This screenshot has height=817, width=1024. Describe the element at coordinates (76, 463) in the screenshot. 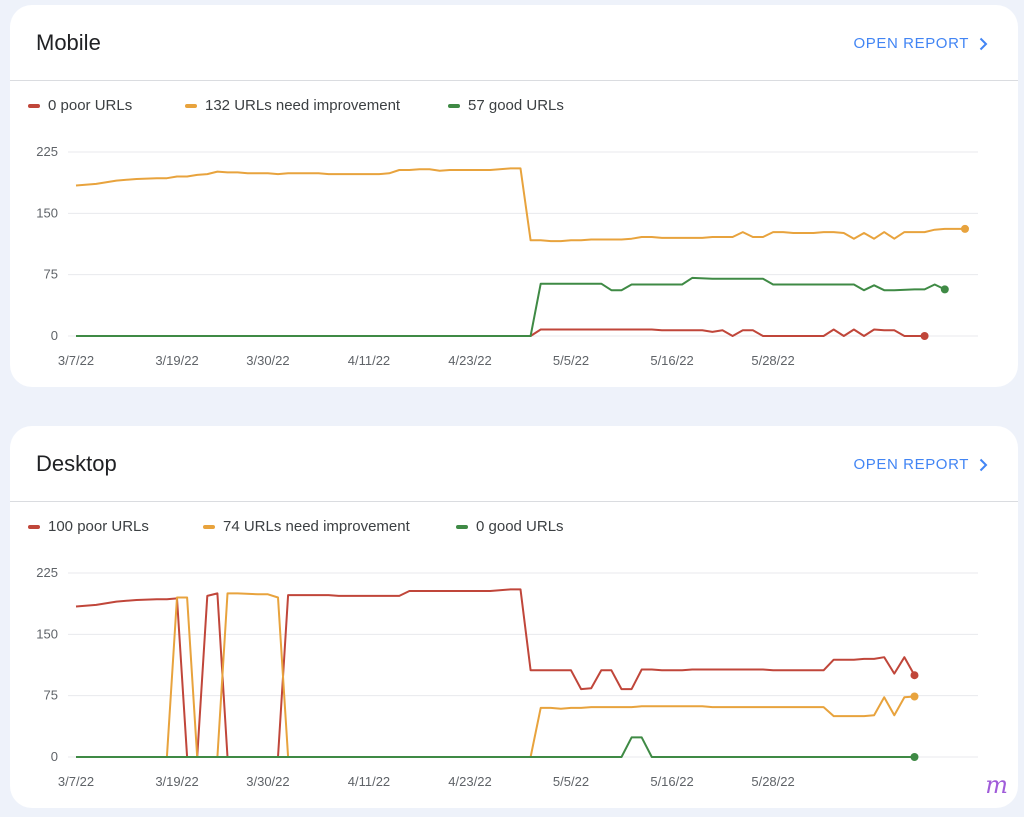

I see `desktop-title: Desktop` at that location.